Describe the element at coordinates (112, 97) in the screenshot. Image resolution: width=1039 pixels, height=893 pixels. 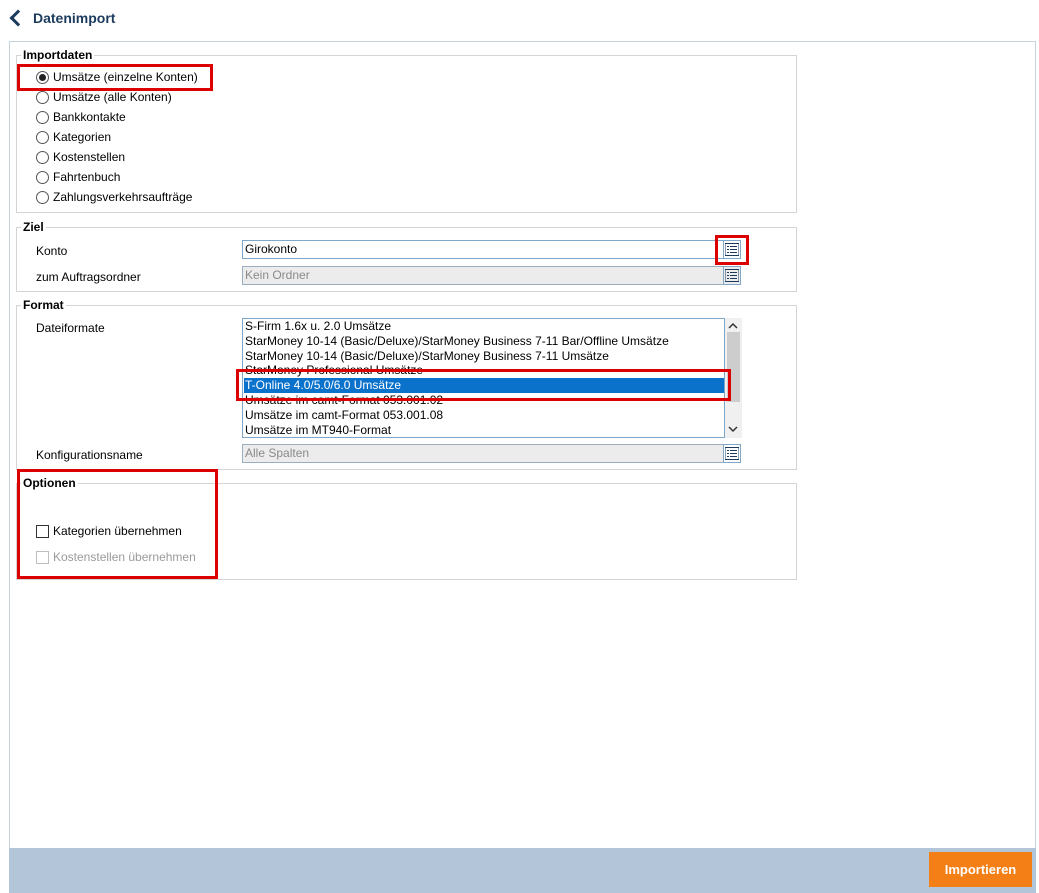
I see `radio-label: Umsätze (alle Konten)` at that location.